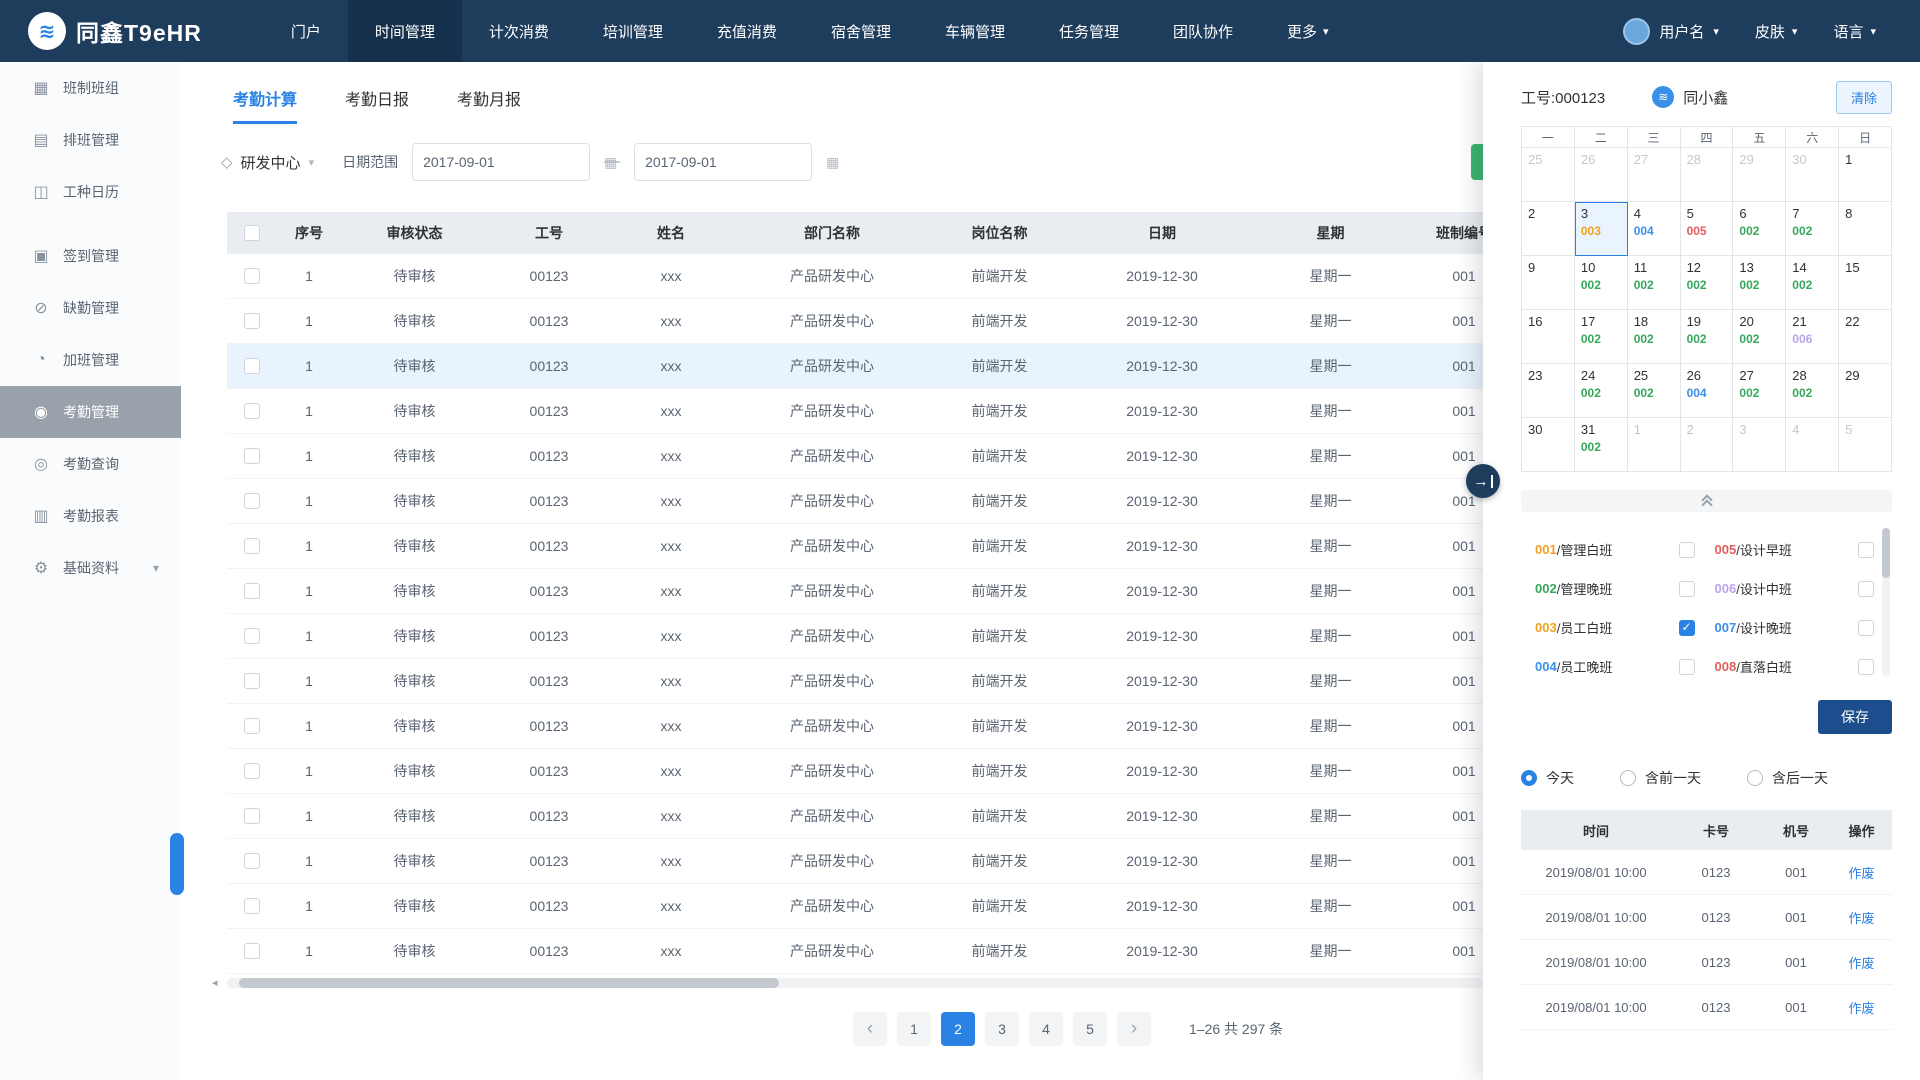  I want to click on shift-option: 006 设计中班, so click(1794, 588).